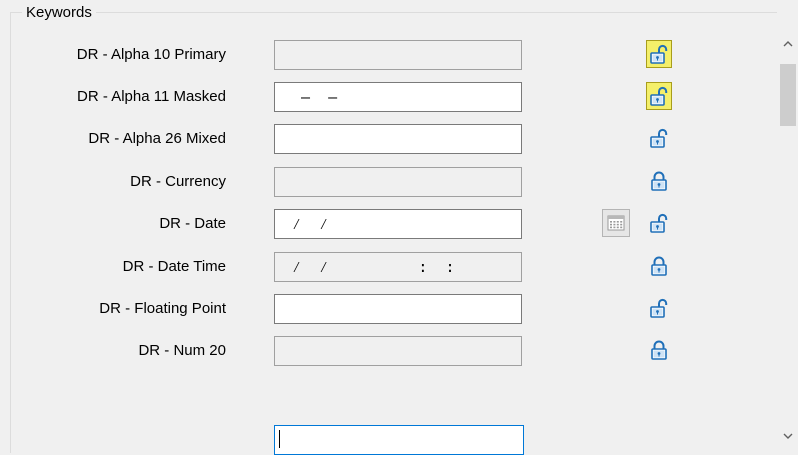 Image resolution: width=798 pixels, height=455 pixels. I want to click on keyword-row: DR - Floating Point, so click(380, 310).